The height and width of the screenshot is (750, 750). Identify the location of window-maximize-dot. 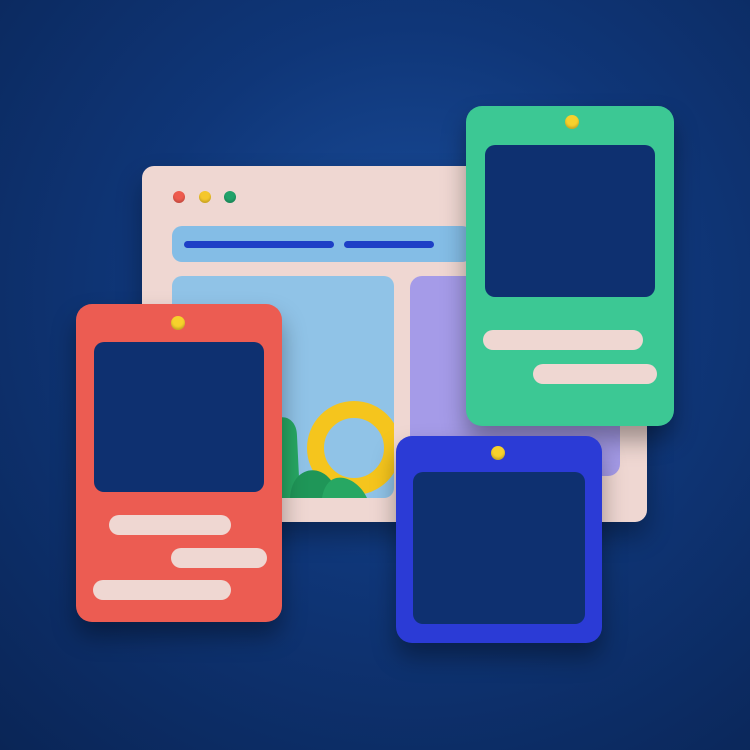
(230, 197).